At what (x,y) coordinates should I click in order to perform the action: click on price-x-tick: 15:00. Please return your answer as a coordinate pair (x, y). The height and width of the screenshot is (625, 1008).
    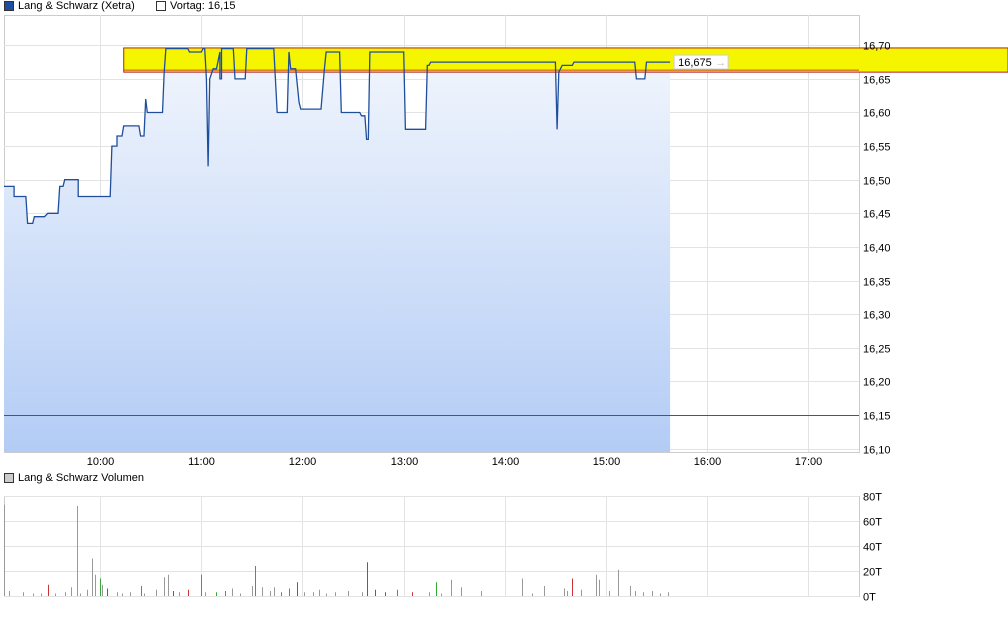
    Looking at the image, I should click on (607, 462).